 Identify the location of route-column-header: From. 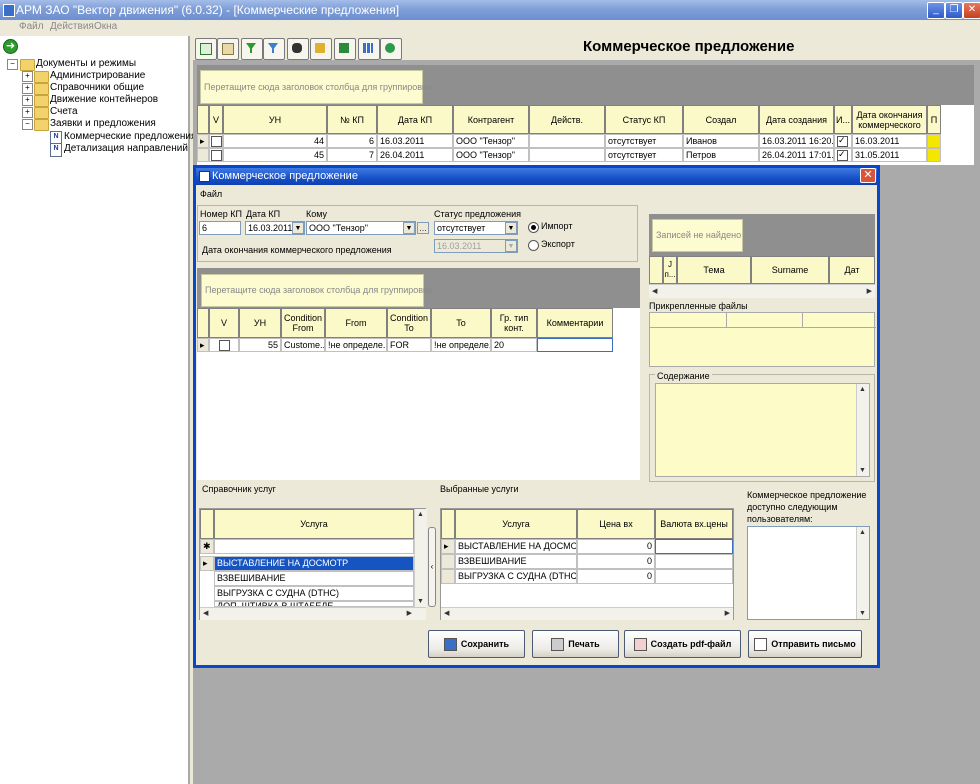
(356, 323).